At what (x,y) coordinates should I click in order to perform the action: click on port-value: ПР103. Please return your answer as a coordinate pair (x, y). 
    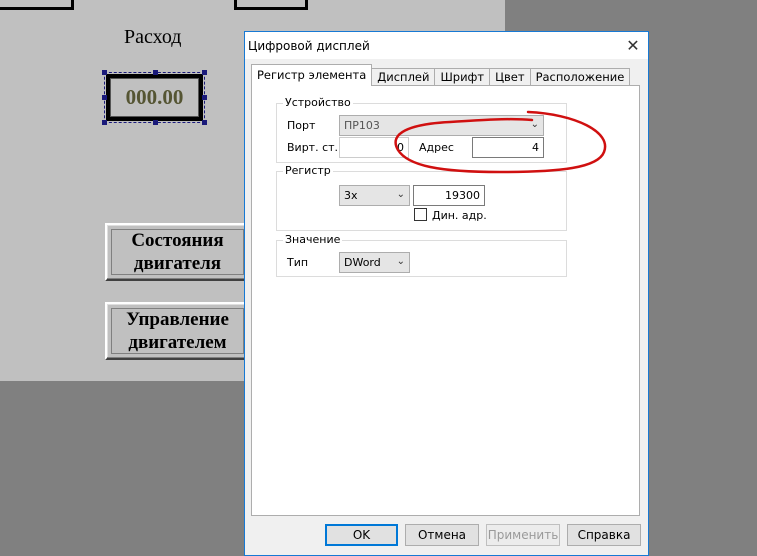
    Looking at the image, I should click on (362, 125).